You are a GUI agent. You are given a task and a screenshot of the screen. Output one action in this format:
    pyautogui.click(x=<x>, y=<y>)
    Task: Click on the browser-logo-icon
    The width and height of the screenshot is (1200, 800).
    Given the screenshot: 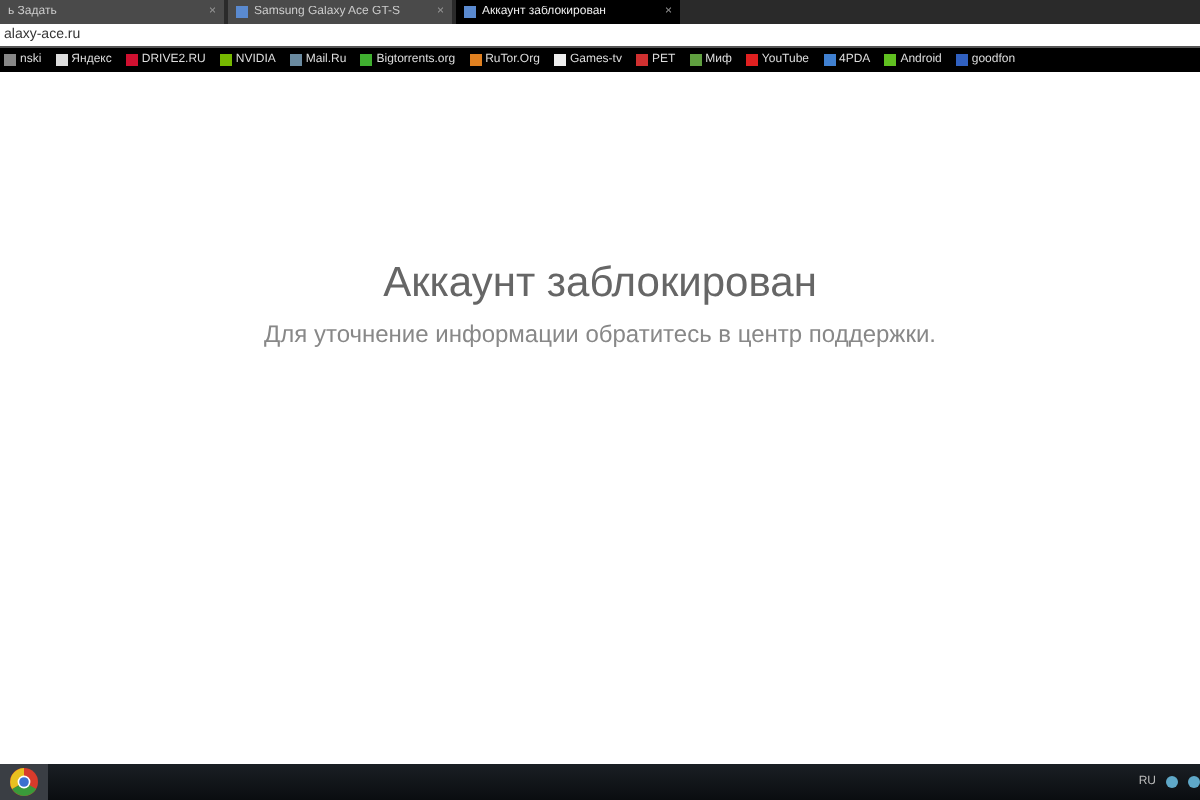 What is the action you would take?
    pyautogui.click(x=24, y=782)
    